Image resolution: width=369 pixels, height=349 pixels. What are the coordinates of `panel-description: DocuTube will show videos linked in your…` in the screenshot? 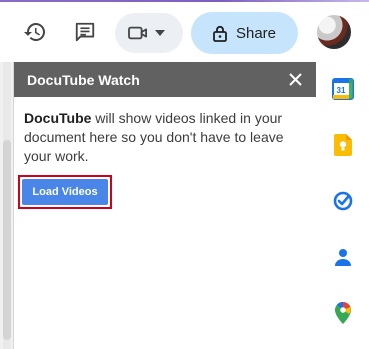 It's located at (165, 137).